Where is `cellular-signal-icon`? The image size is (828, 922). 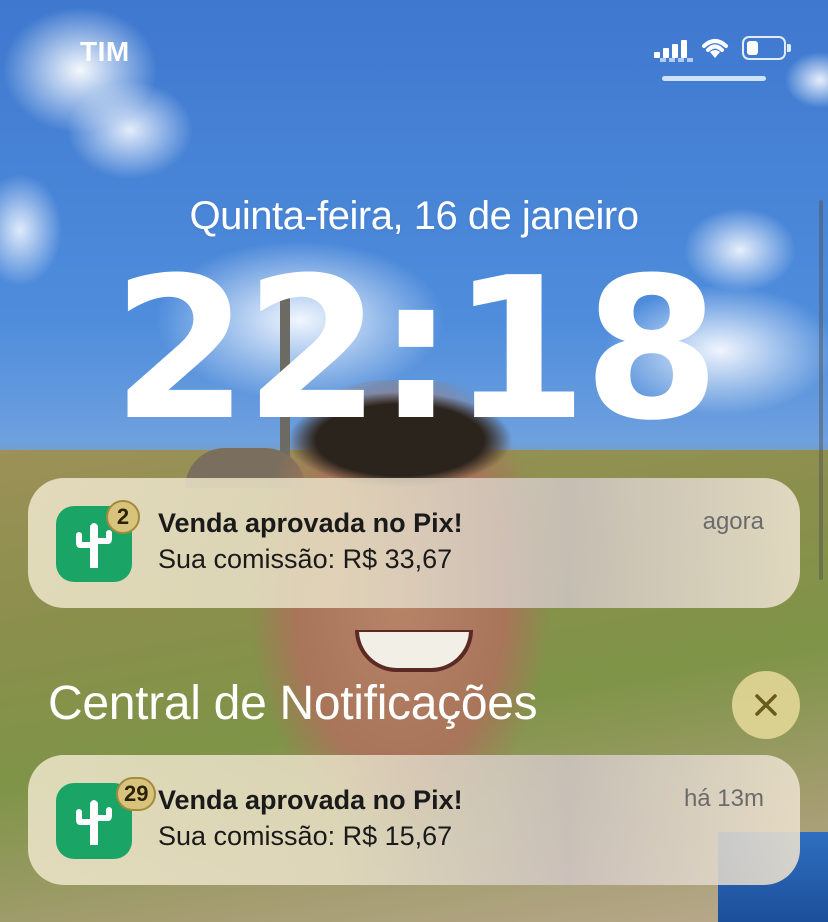
cellular-signal-icon is located at coordinates (672, 48).